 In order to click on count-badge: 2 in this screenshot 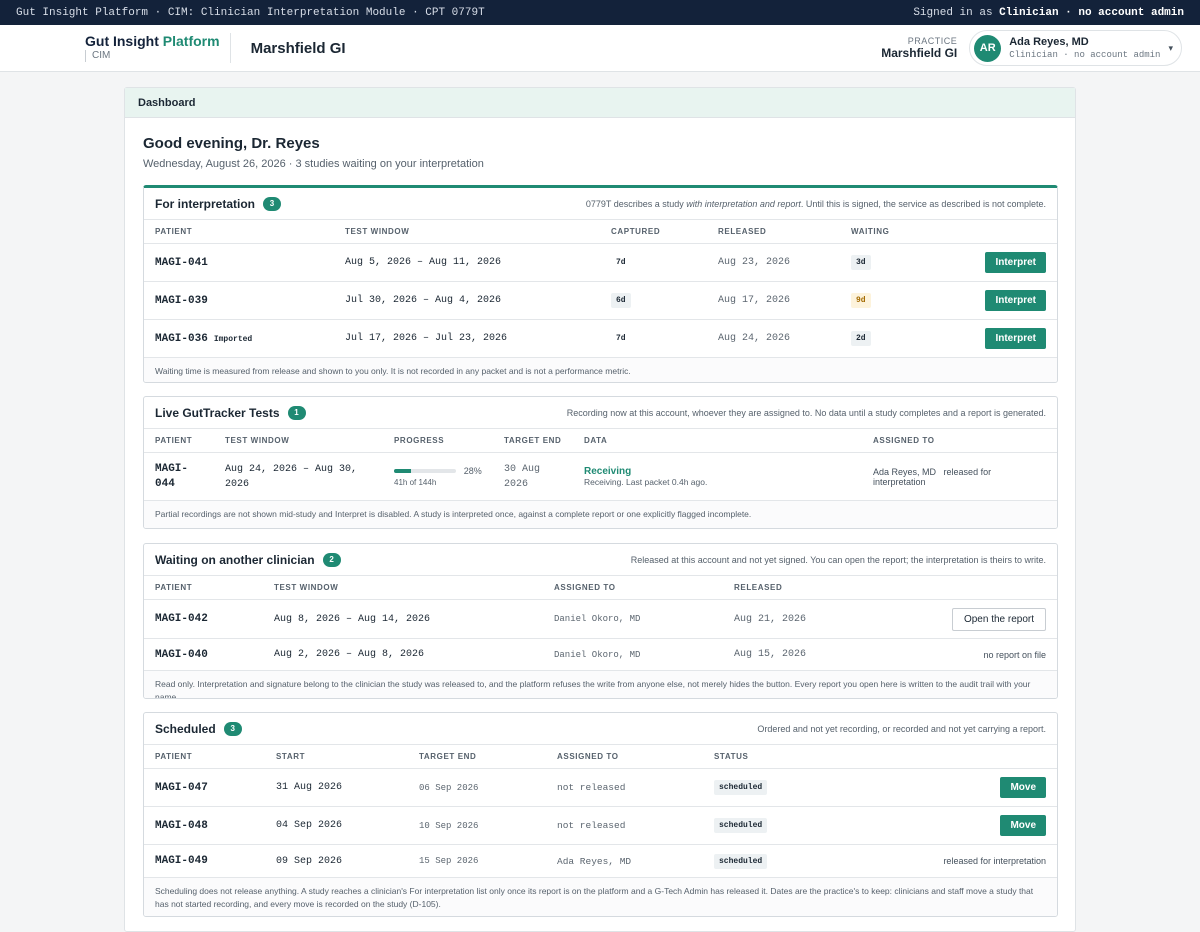, I will do `click(331, 559)`.